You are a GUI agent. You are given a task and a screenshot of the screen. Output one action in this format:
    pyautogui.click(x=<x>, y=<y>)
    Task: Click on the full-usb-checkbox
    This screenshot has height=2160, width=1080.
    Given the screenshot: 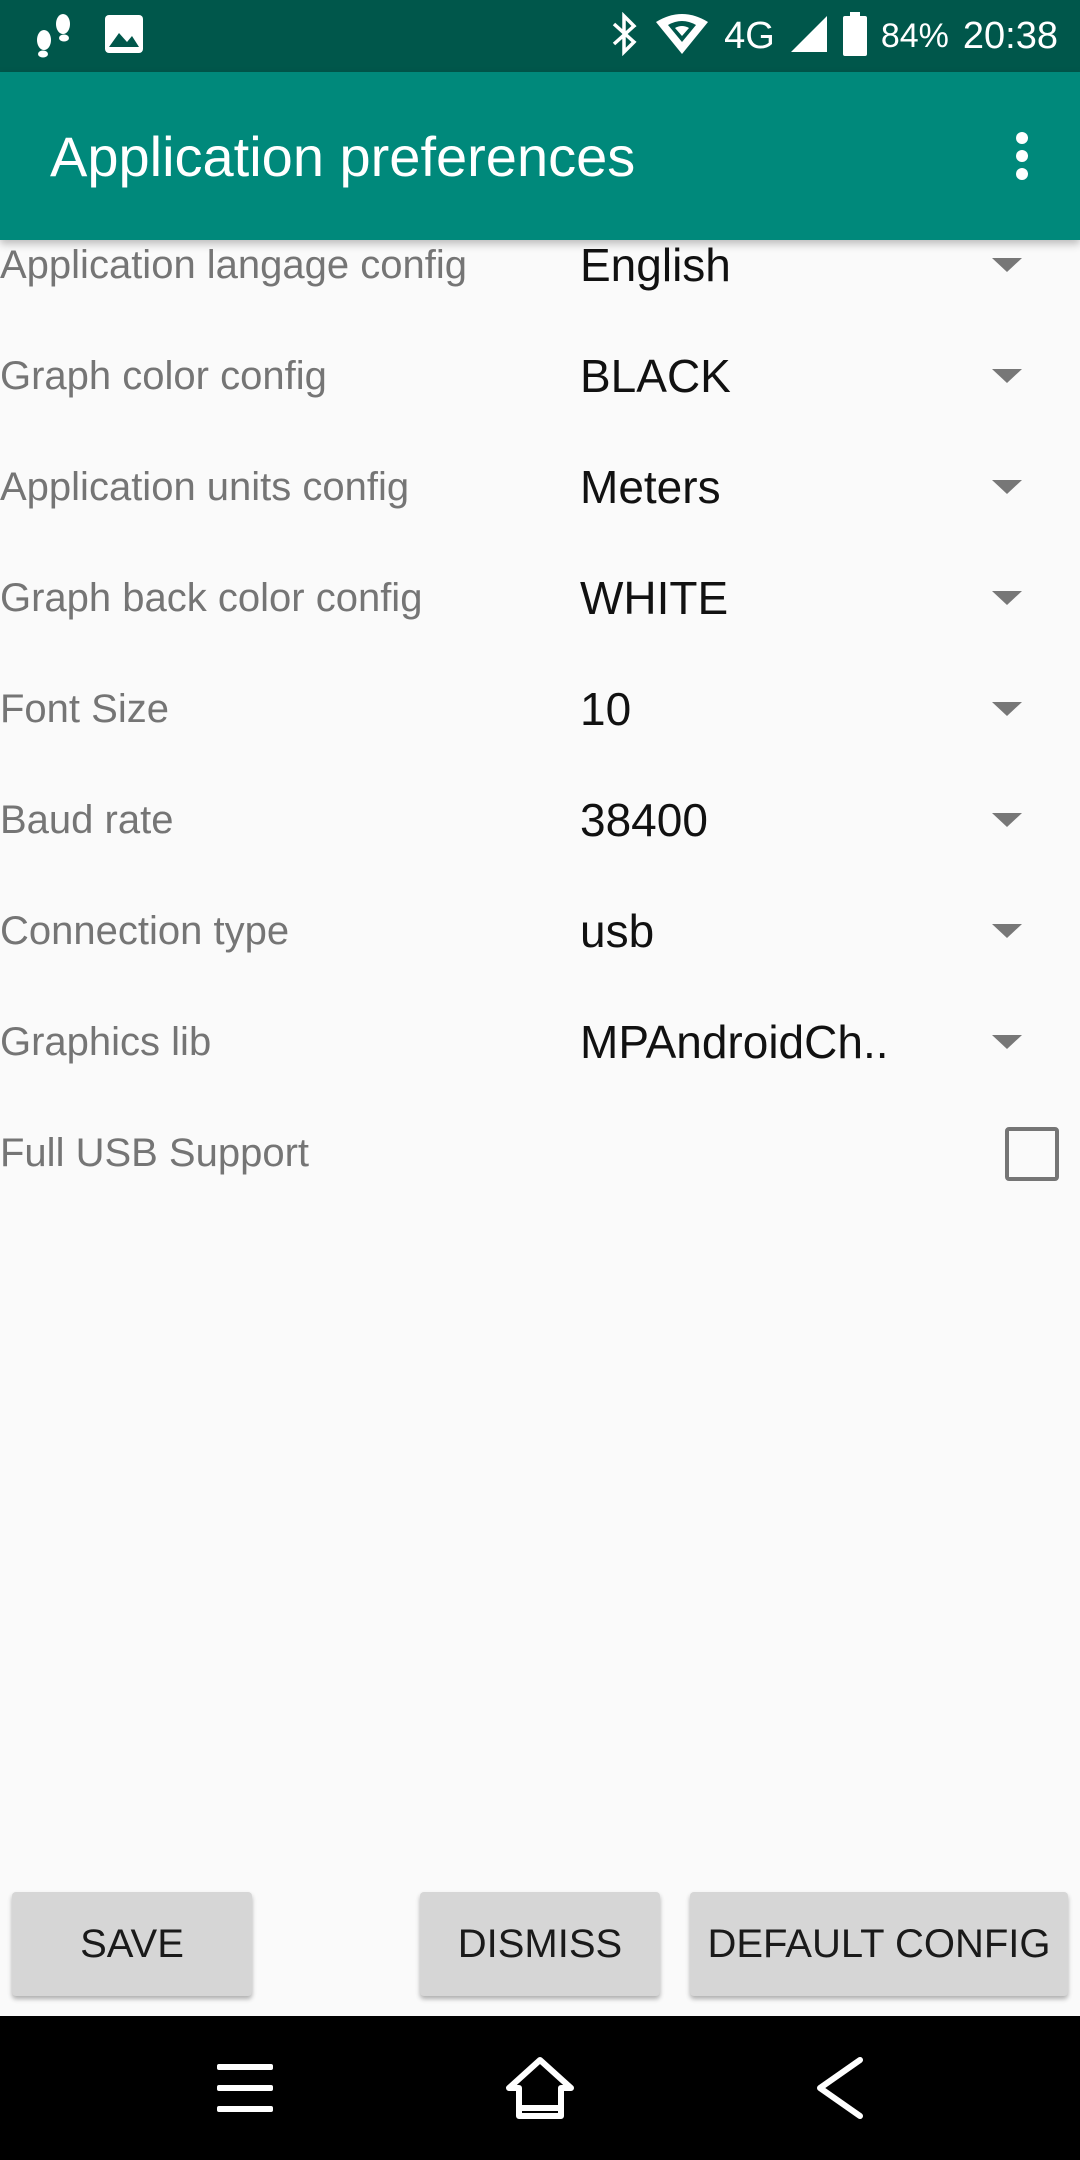 What is the action you would take?
    pyautogui.click(x=1032, y=1154)
    